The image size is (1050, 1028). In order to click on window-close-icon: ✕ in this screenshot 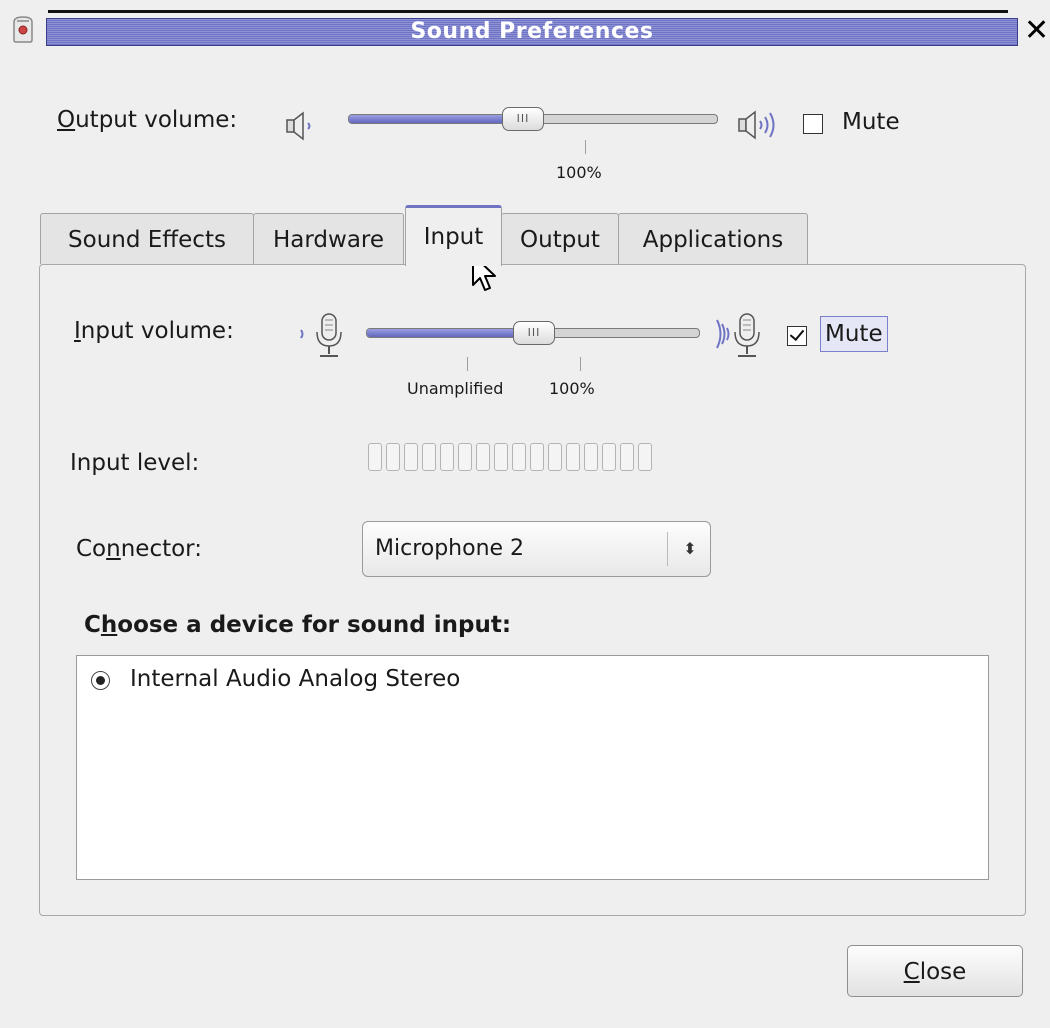, I will do `click(1037, 31)`.